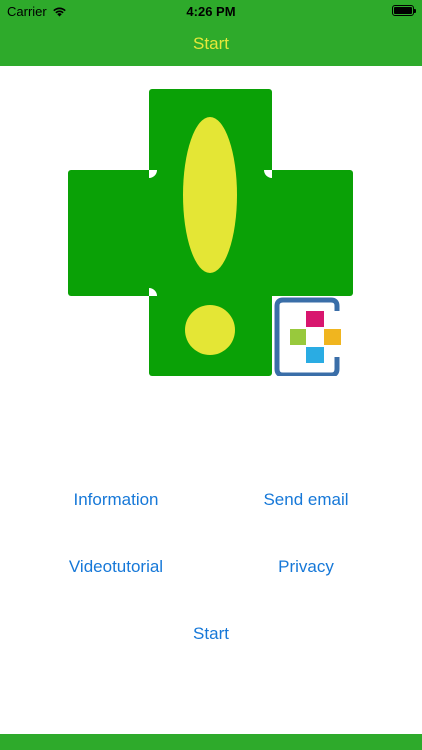 Image resolution: width=422 pixels, height=750 pixels. Describe the element at coordinates (306, 500) in the screenshot. I see `send-email-button: Send email` at that location.